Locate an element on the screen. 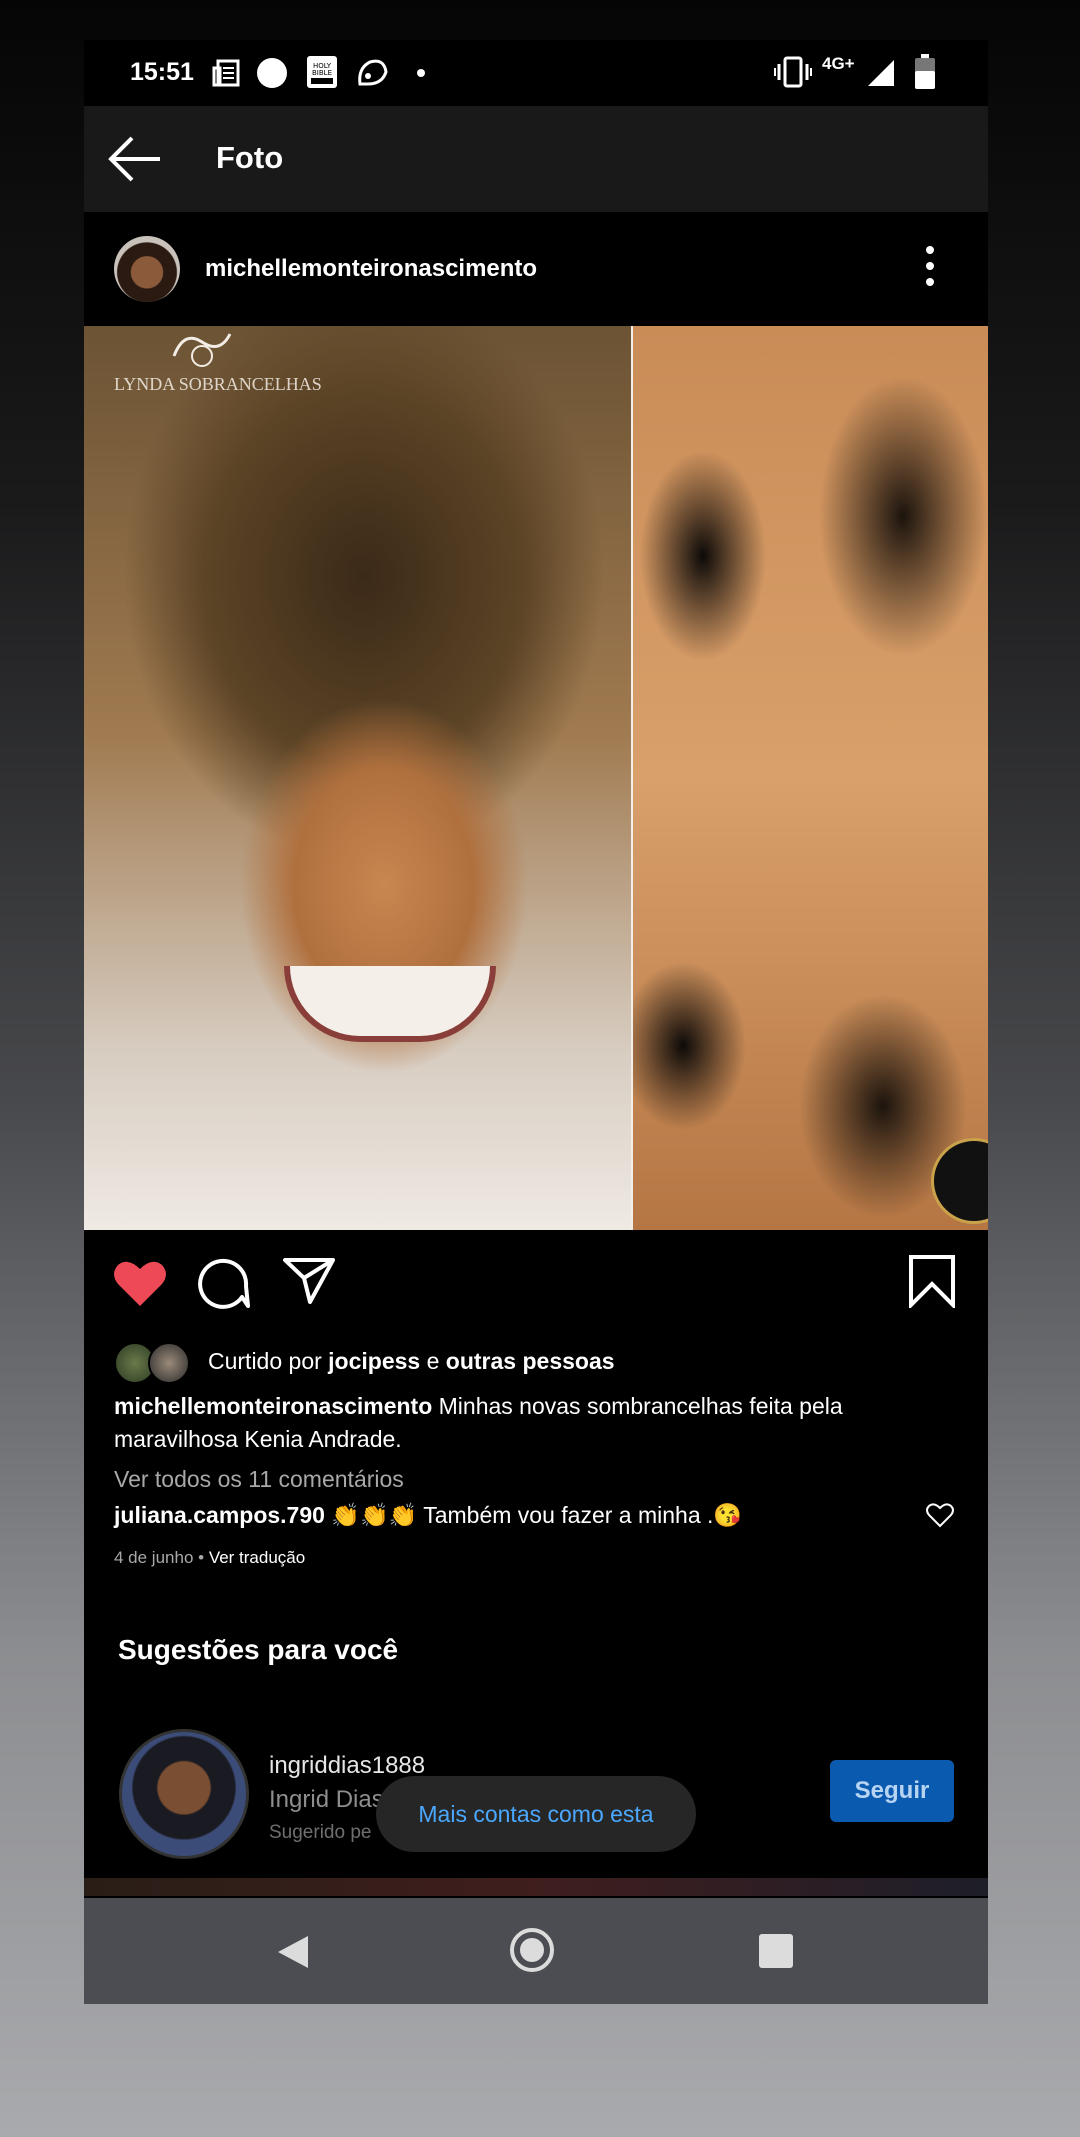 The image size is (1080, 2137). post-author-avatar is located at coordinates (147, 269).